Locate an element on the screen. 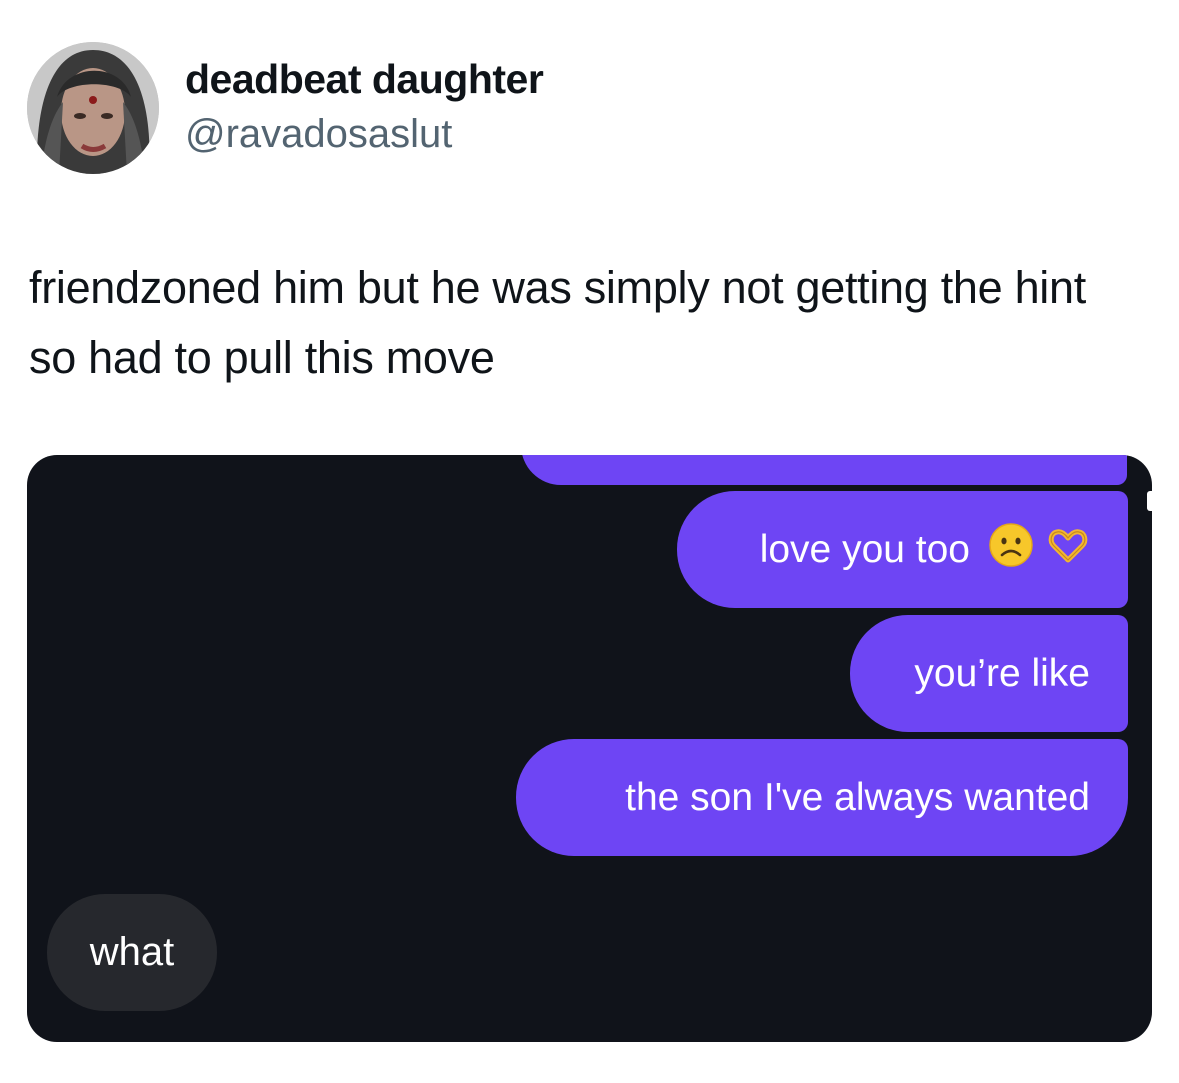 Image resolution: width=1179 pixels, height=1083 pixels. display-name: deadbeat daughter is located at coordinates (364, 79).